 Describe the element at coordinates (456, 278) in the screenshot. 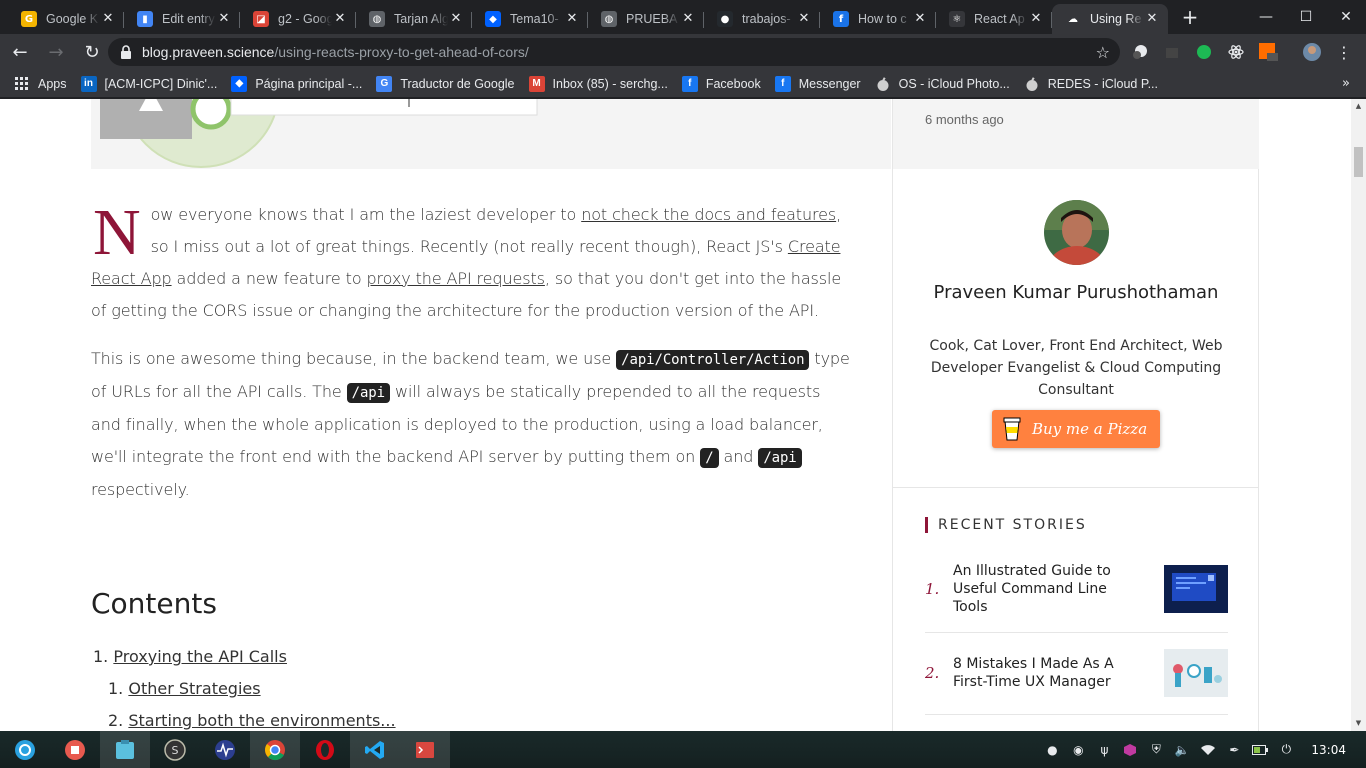

I see `proxy-api-link: proxy the API requests` at that location.